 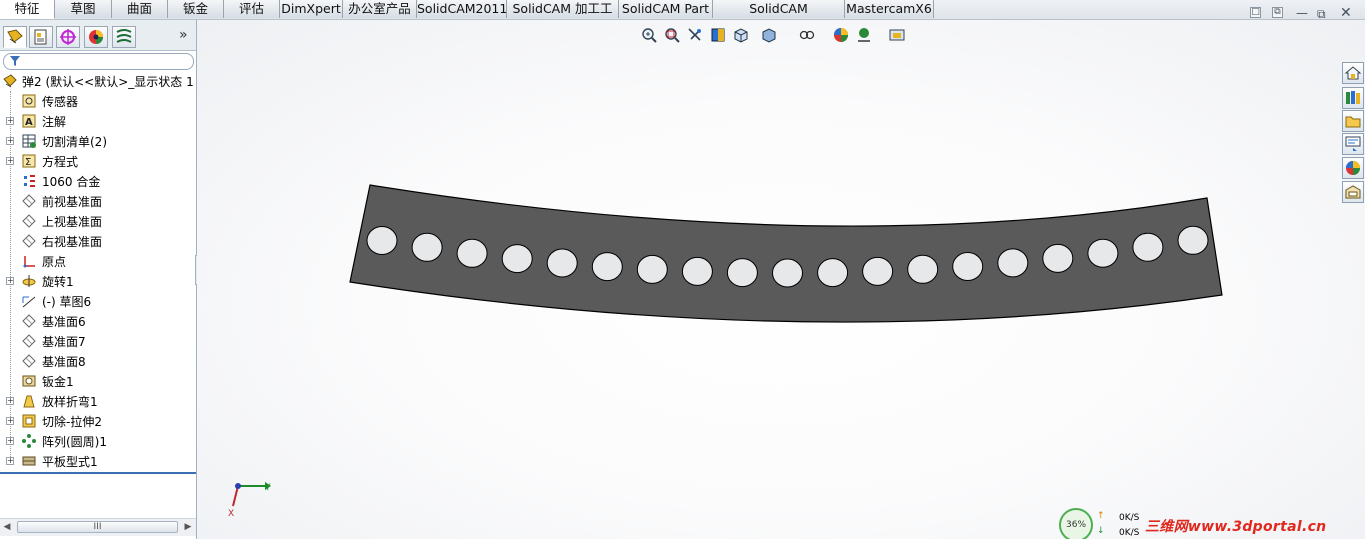 I want to click on panel-tabs: », so click(x=98, y=35).